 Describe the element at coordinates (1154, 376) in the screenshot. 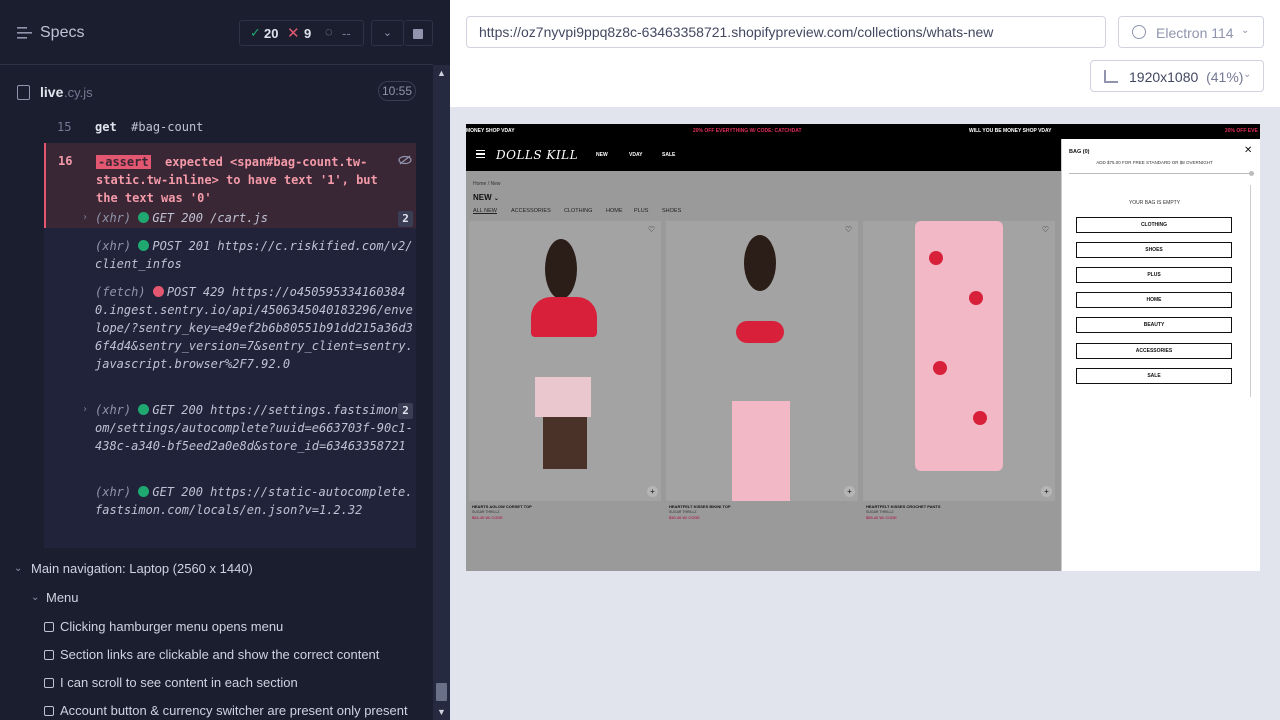

I see `bag-category-sale: SALE` at that location.